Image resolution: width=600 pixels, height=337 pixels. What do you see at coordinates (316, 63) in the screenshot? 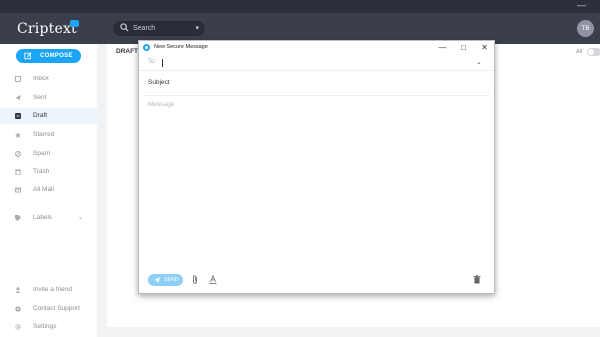
I see `to-field: To: ⌄` at bounding box center [316, 63].